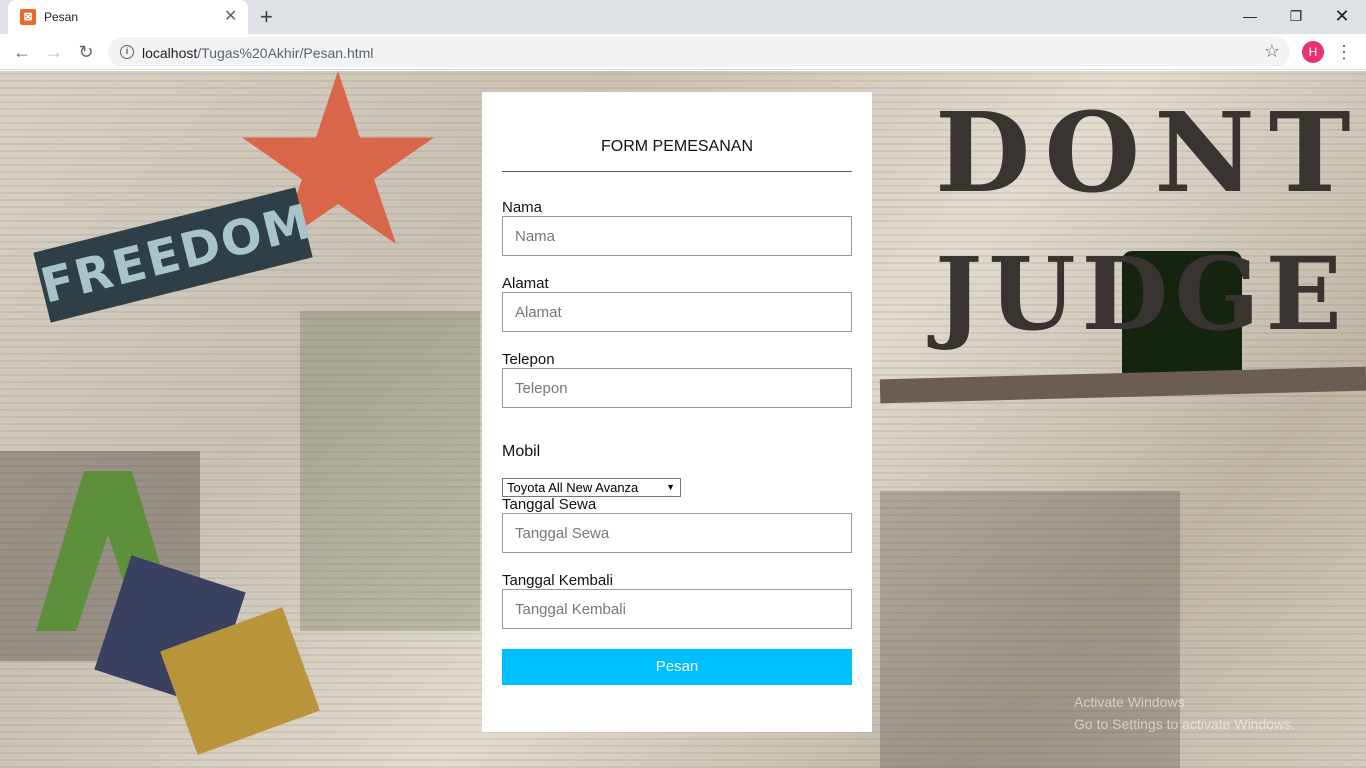  Describe the element at coordinates (1150, 152) in the screenshot. I see `dont-scrap: DONT` at that location.